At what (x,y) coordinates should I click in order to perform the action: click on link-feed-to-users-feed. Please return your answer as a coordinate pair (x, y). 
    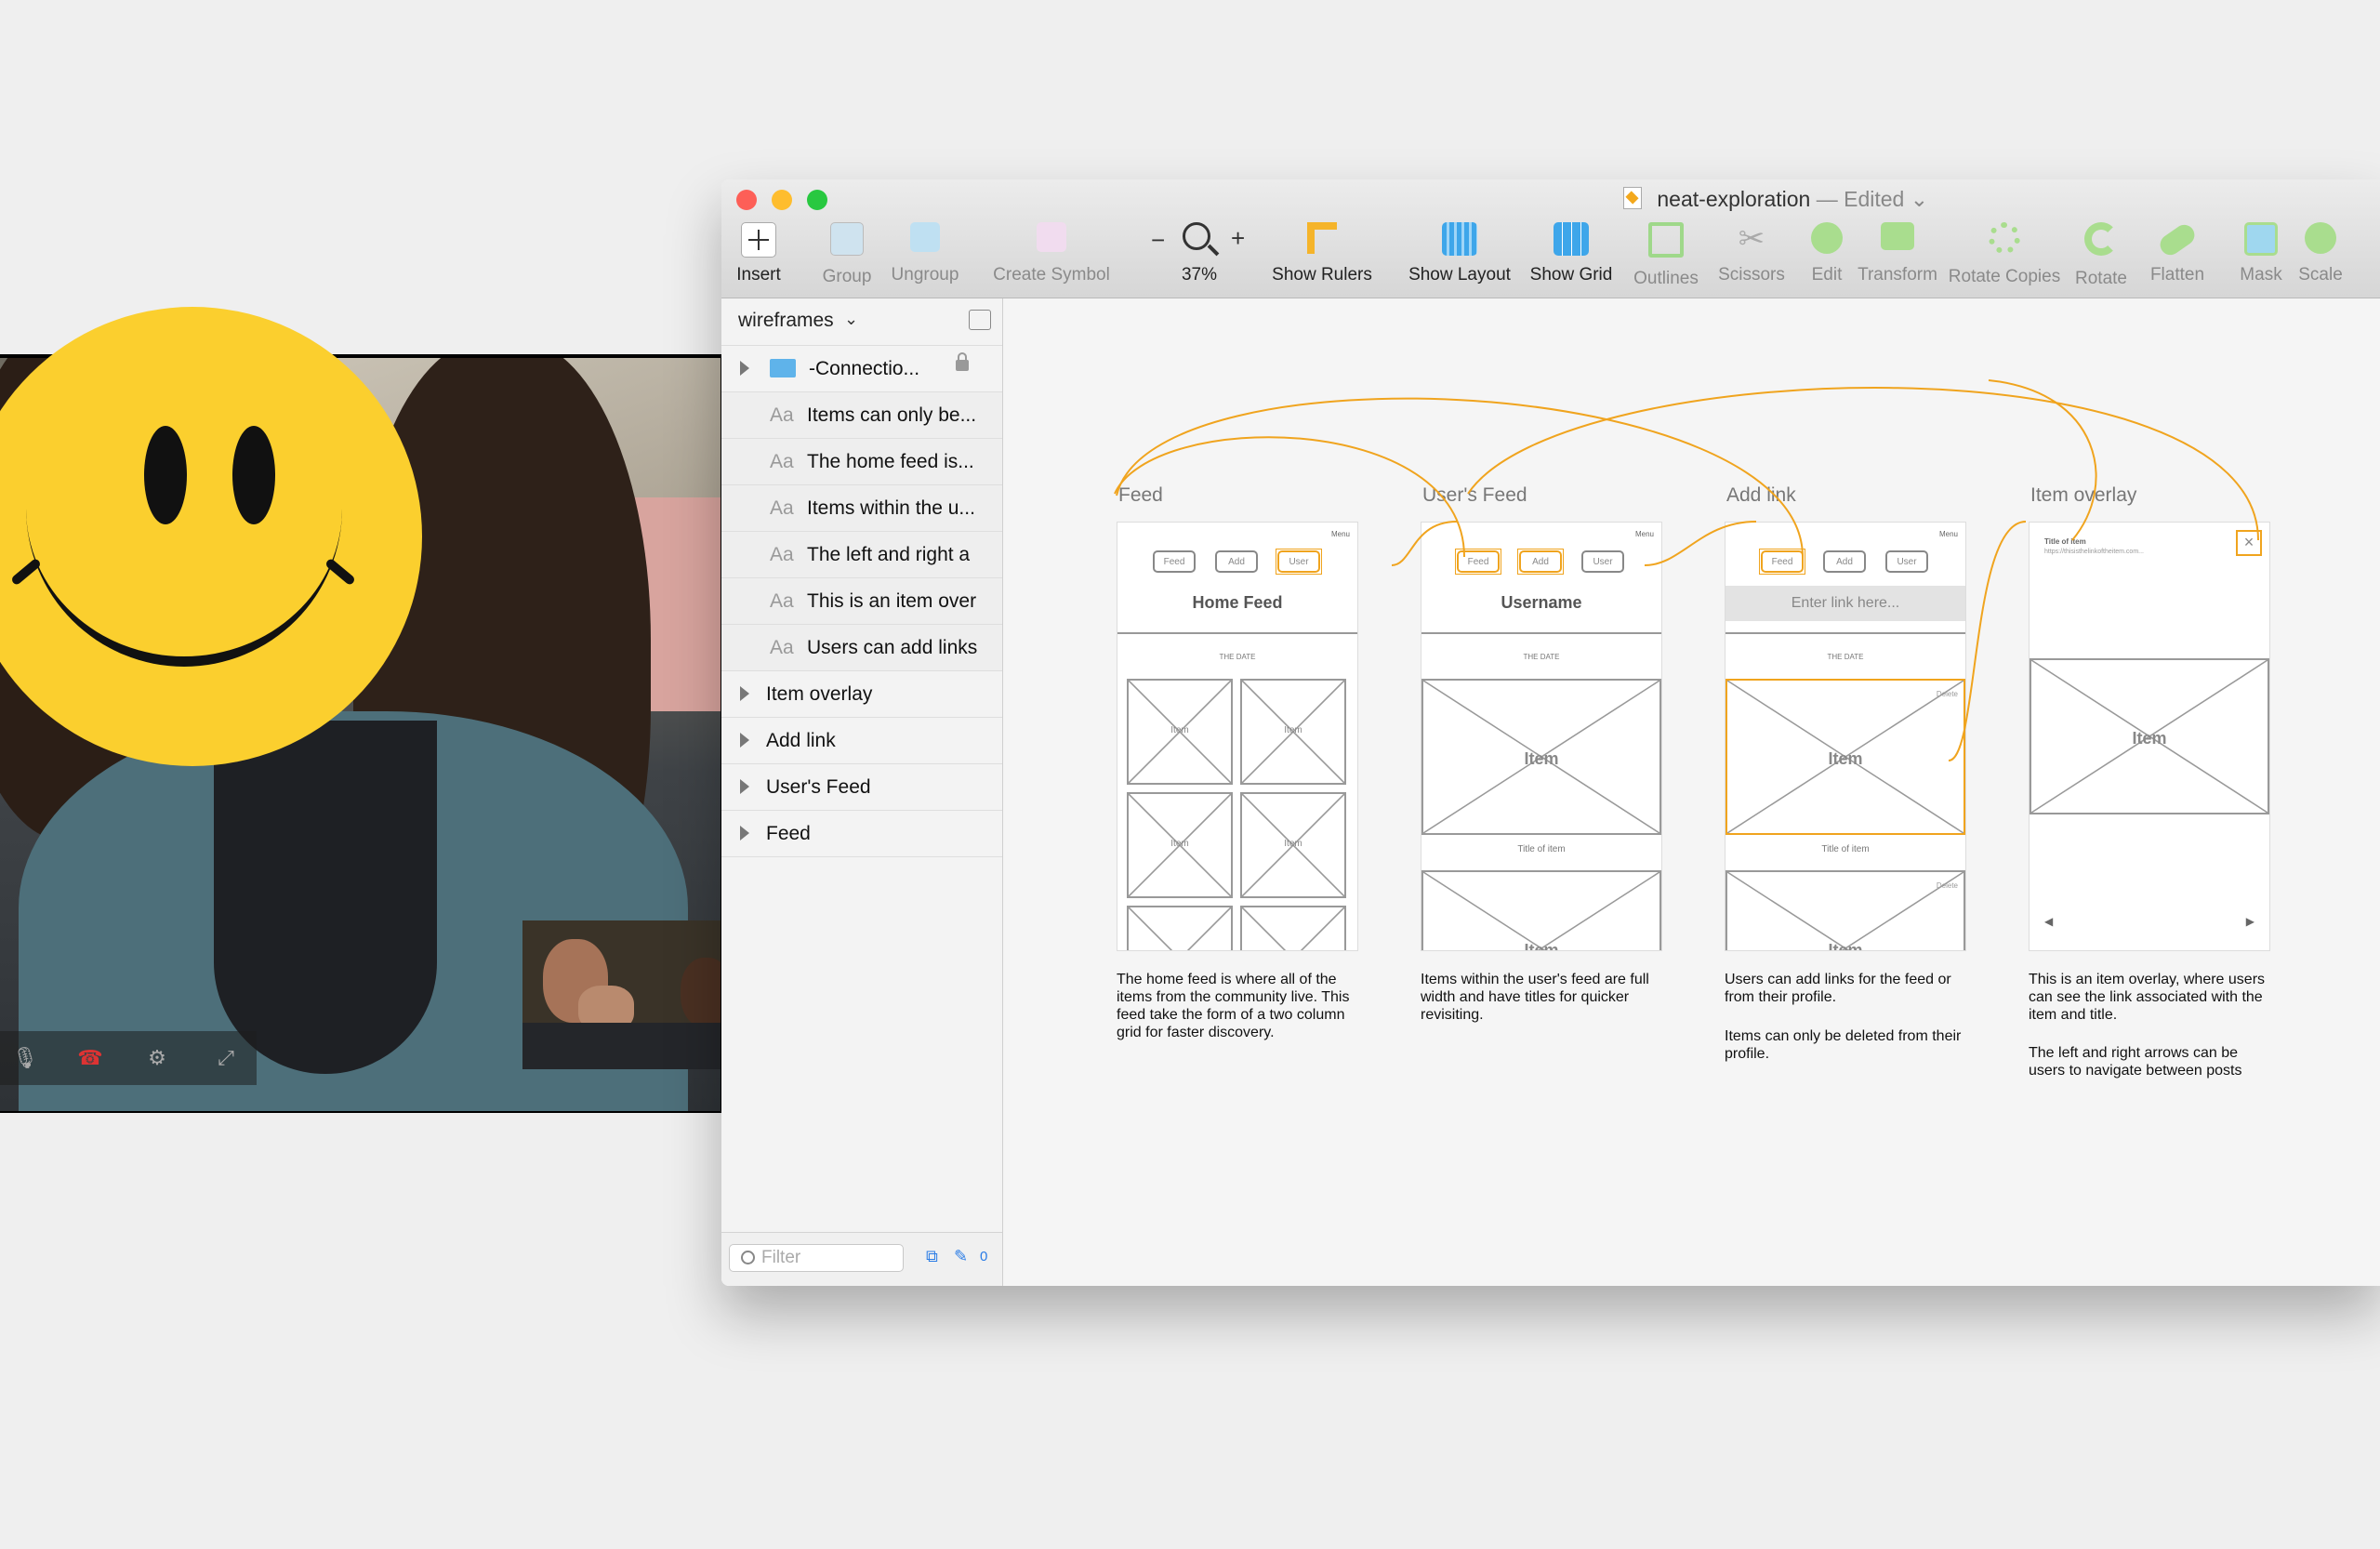
    Looking at the image, I should click on (1424, 543).